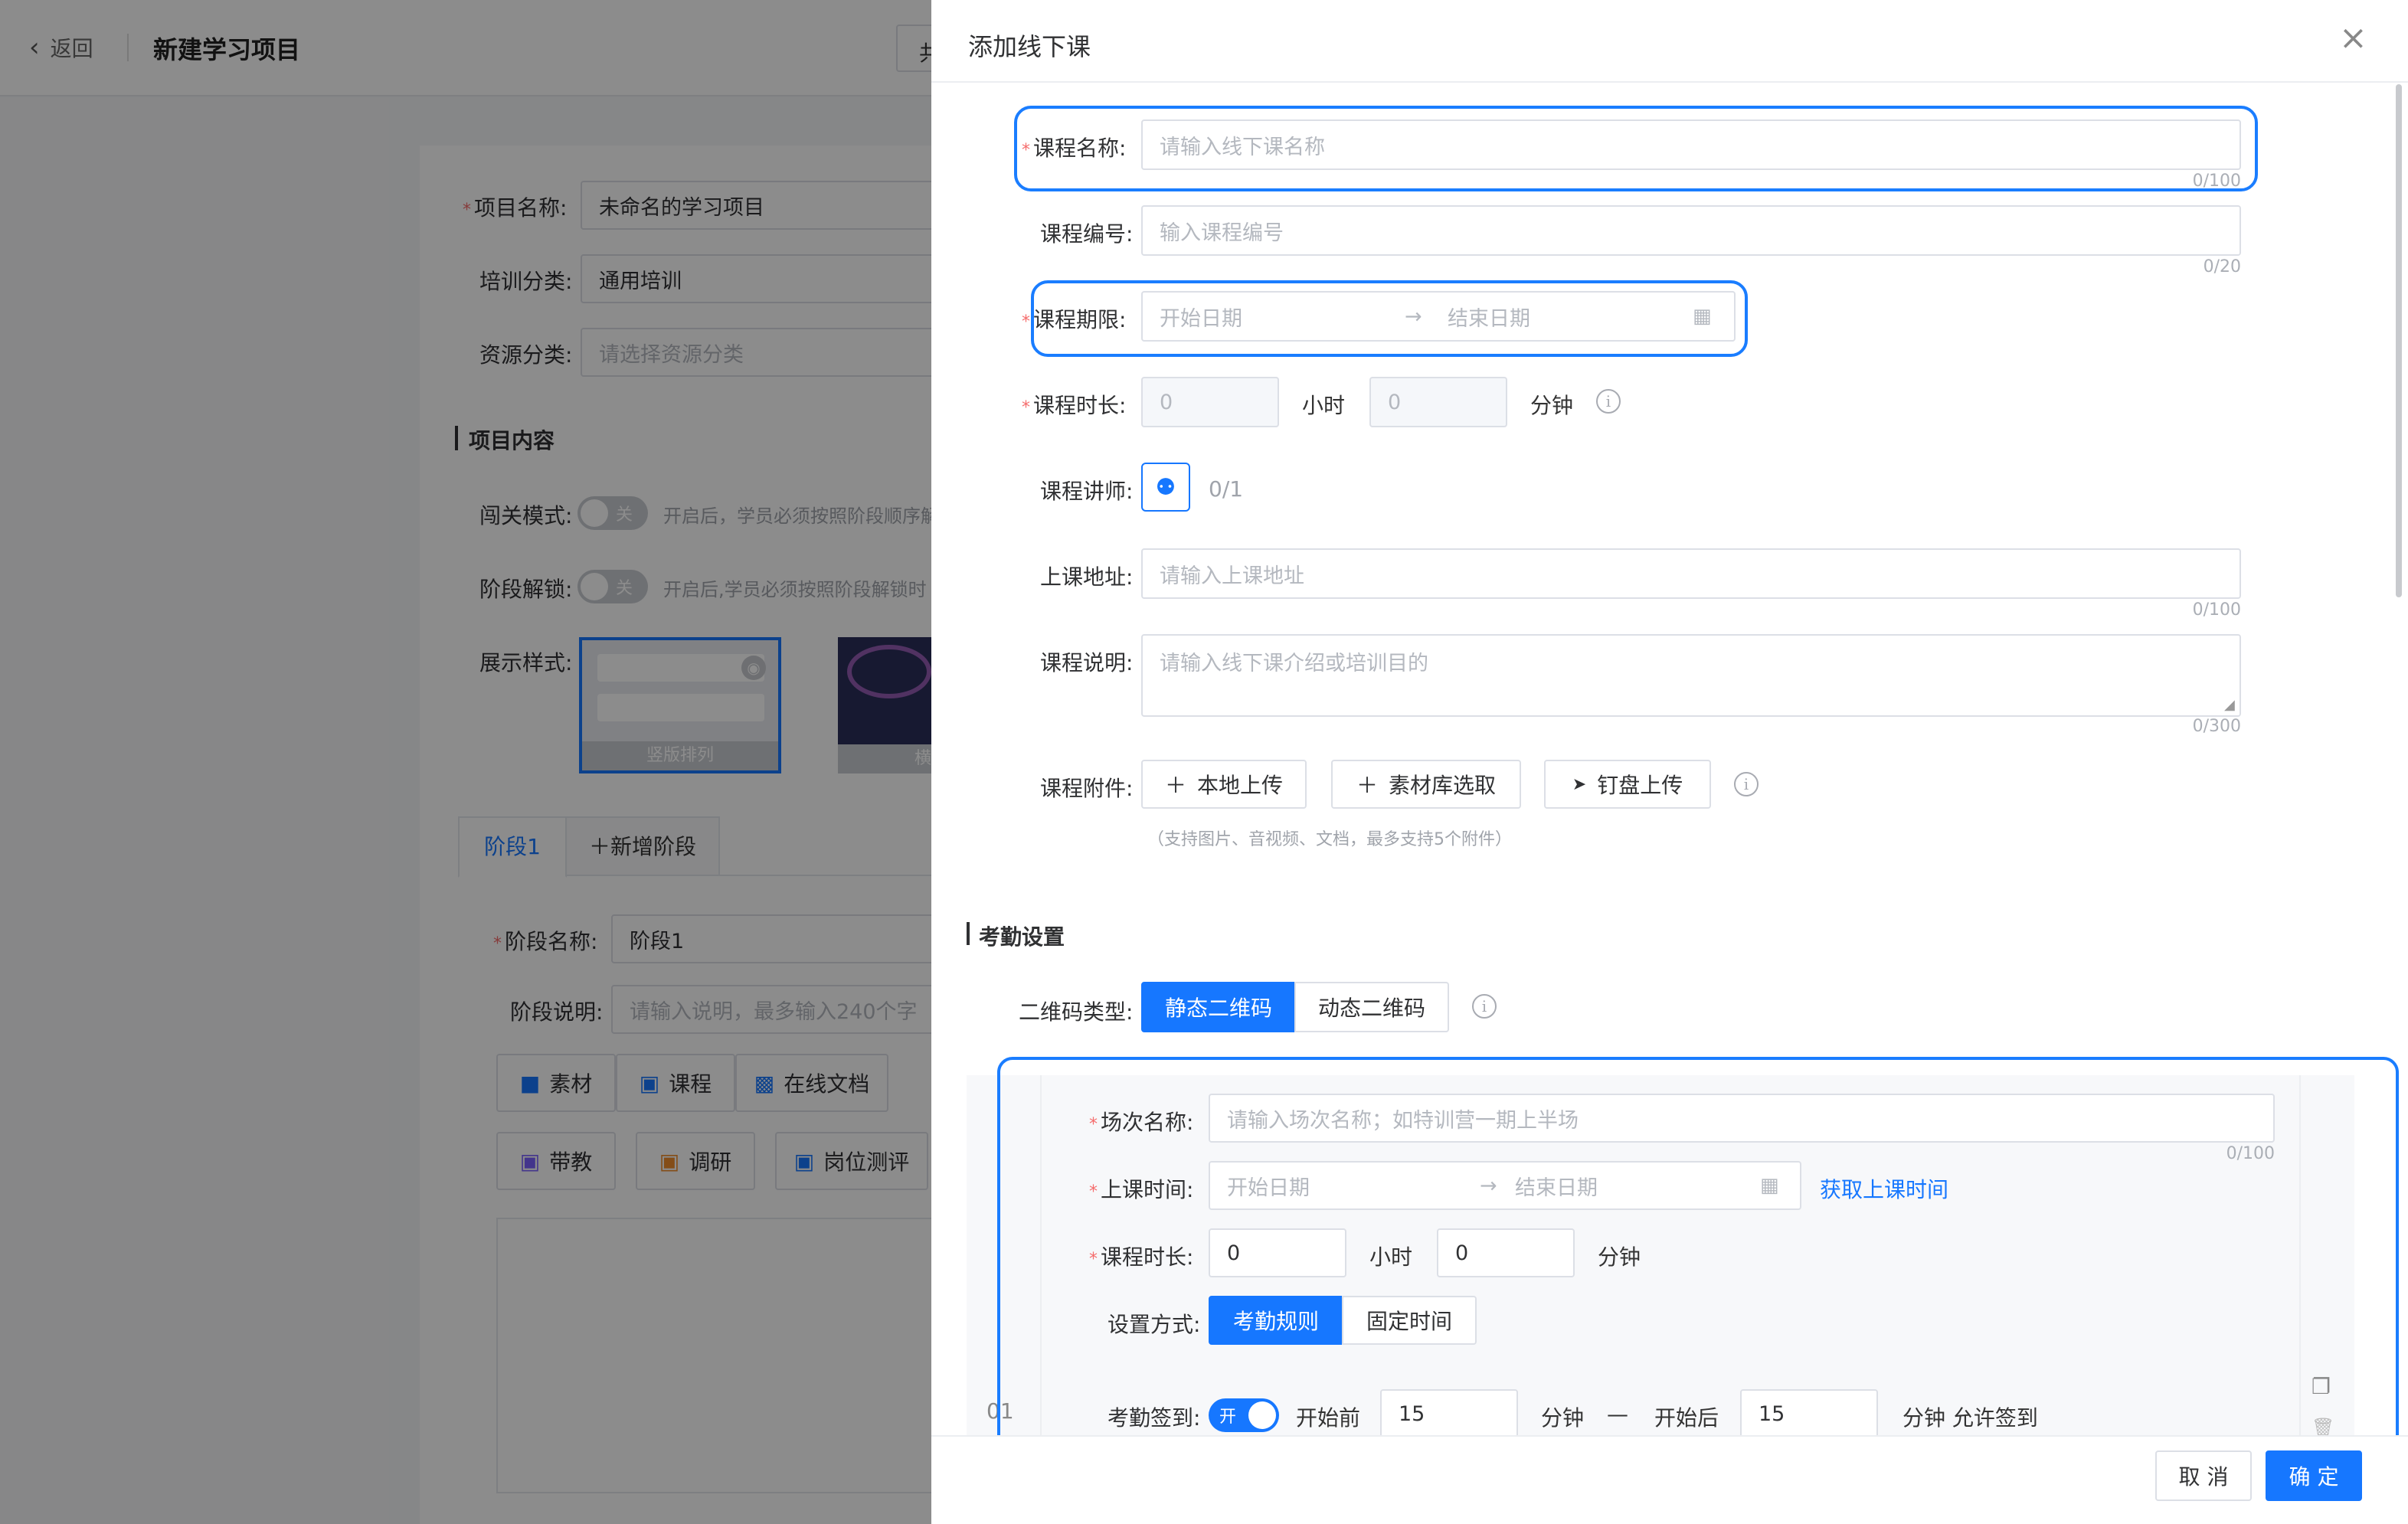  I want to click on qr-dynamic-button: 动态二维码, so click(1371, 1007).